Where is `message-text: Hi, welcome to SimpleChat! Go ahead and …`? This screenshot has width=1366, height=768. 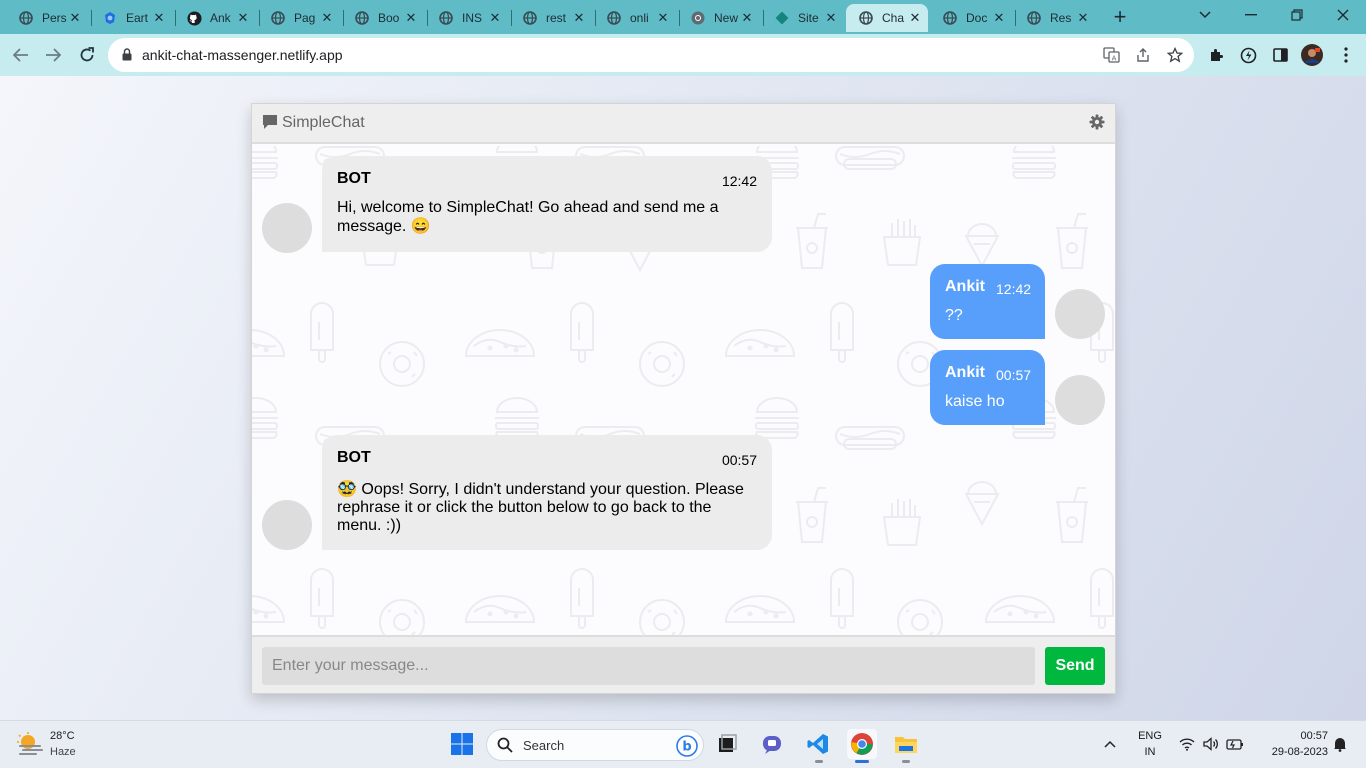
message-text: Hi, welcome to SimpleChat! Go ahead and … is located at coordinates (528, 217).